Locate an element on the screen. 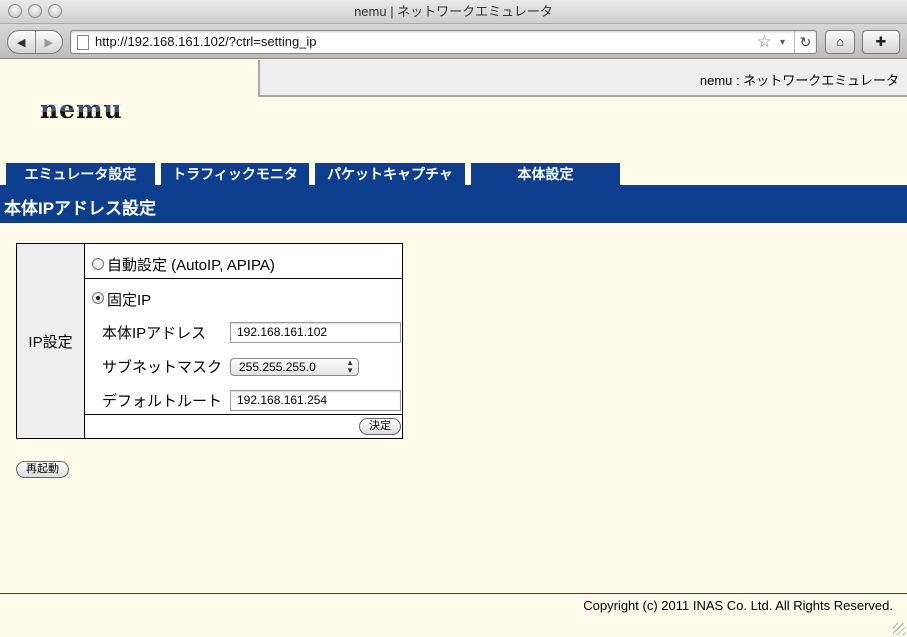  page-header: nemu : ネットワークエミュレータ is located at coordinates (582, 78).